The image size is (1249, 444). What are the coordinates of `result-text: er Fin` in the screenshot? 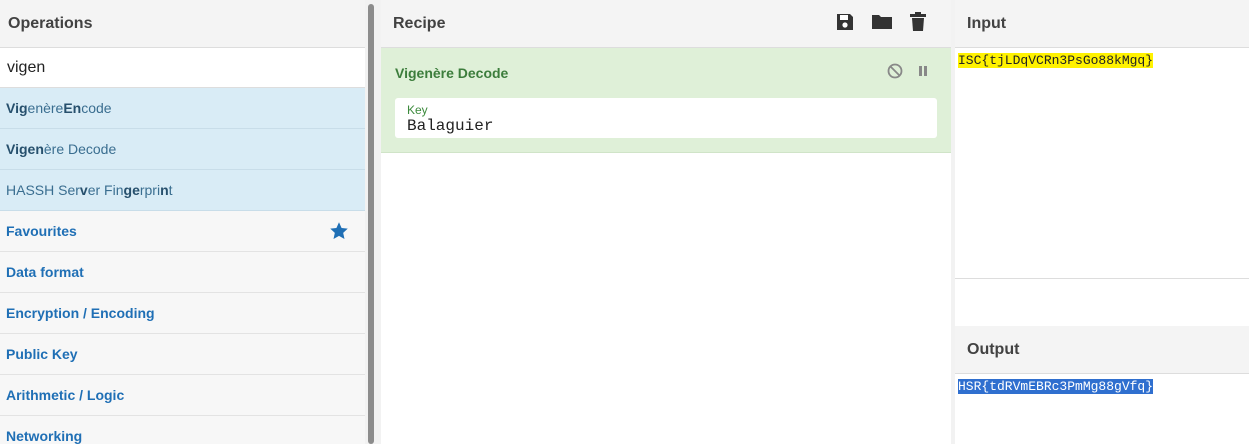 It's located at (105, 190).